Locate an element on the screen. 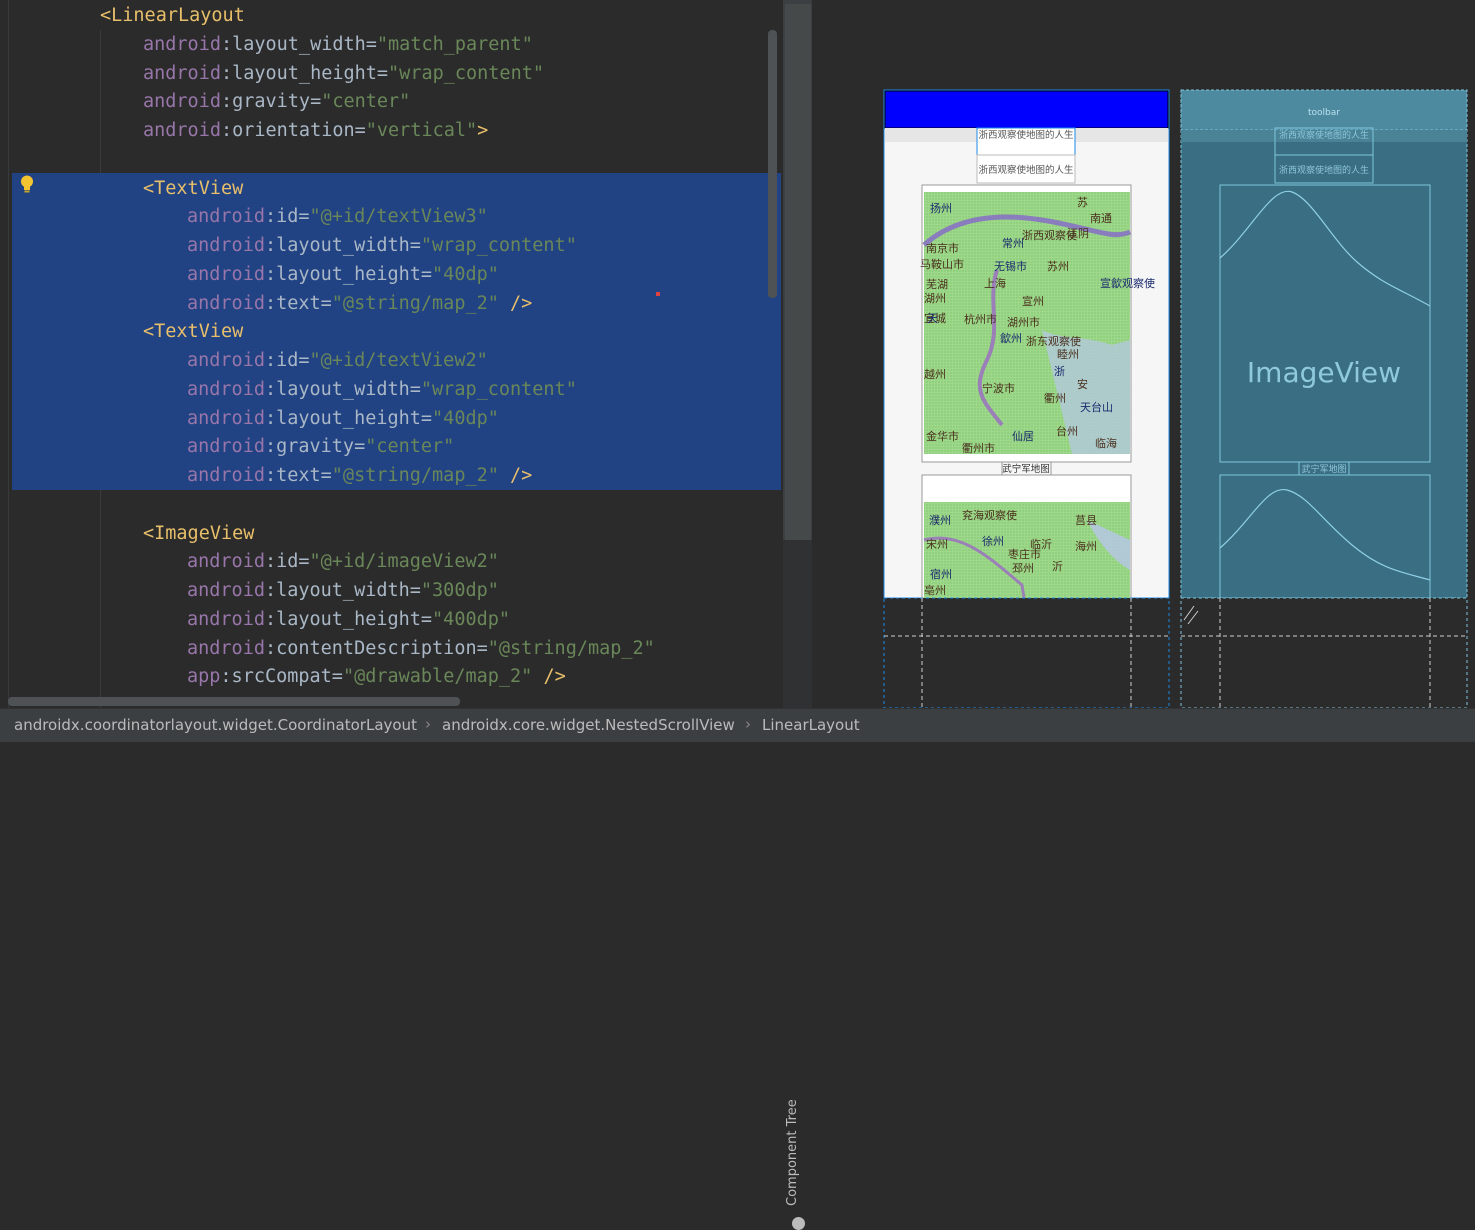 This screenshot has width=1475, height=1230. code-line: app:srcCompat="@drawable/map_2" /> is located at coordinates (376, 676).